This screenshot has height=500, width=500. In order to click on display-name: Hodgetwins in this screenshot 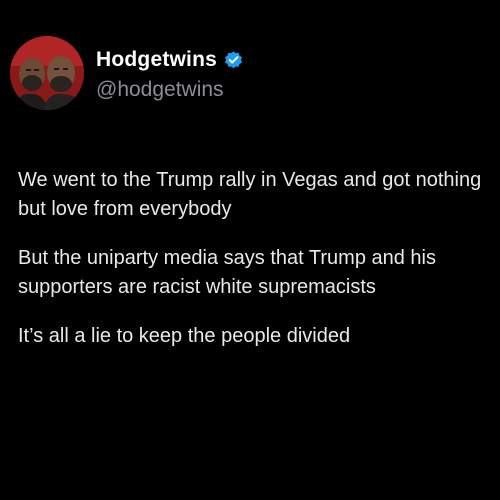, I will do `click(156, 60)`.